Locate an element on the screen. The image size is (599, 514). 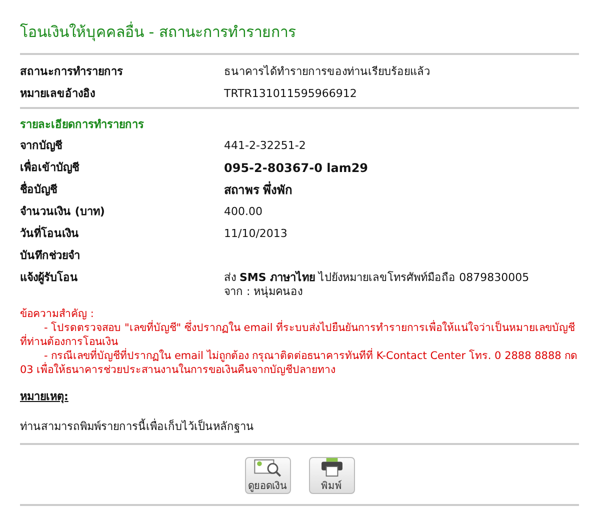
field-label: สถานะการทำรายการ is located at coordinates (72, 72).